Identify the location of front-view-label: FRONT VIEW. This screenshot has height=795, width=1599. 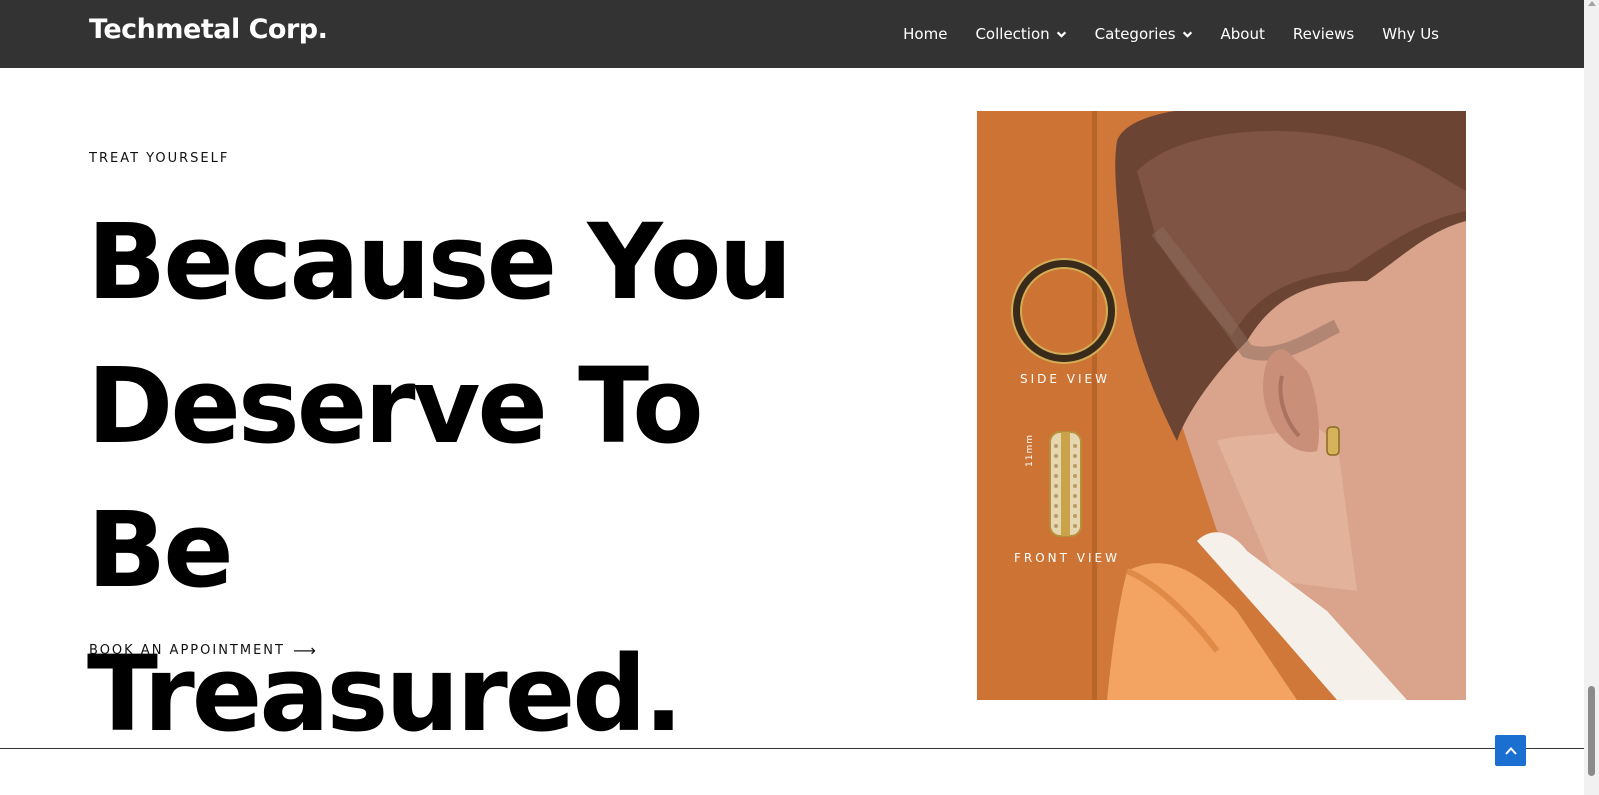
(1067, 558).